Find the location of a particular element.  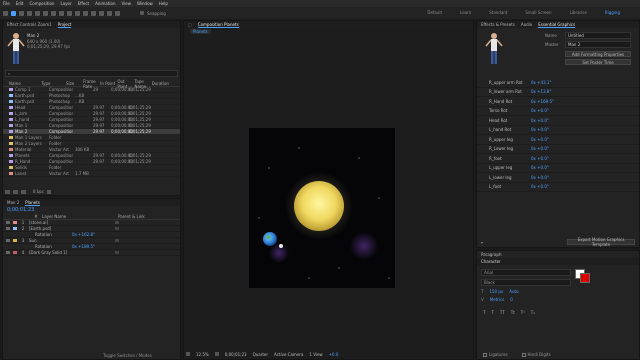

ligatures-checkbox is located at coordinates (485, 354).